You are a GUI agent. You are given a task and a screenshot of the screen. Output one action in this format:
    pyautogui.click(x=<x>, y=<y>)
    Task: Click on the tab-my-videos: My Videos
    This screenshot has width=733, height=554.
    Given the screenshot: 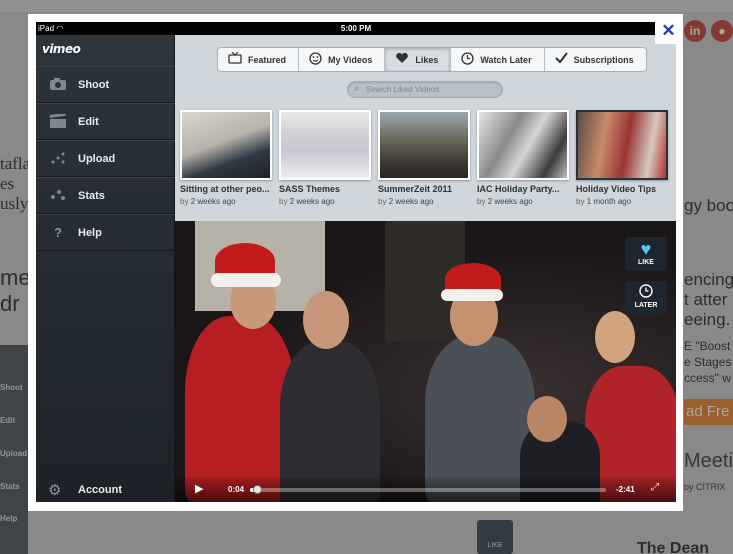 What is the action you would take?
    pyautogui.click(x=342, y=59)
    